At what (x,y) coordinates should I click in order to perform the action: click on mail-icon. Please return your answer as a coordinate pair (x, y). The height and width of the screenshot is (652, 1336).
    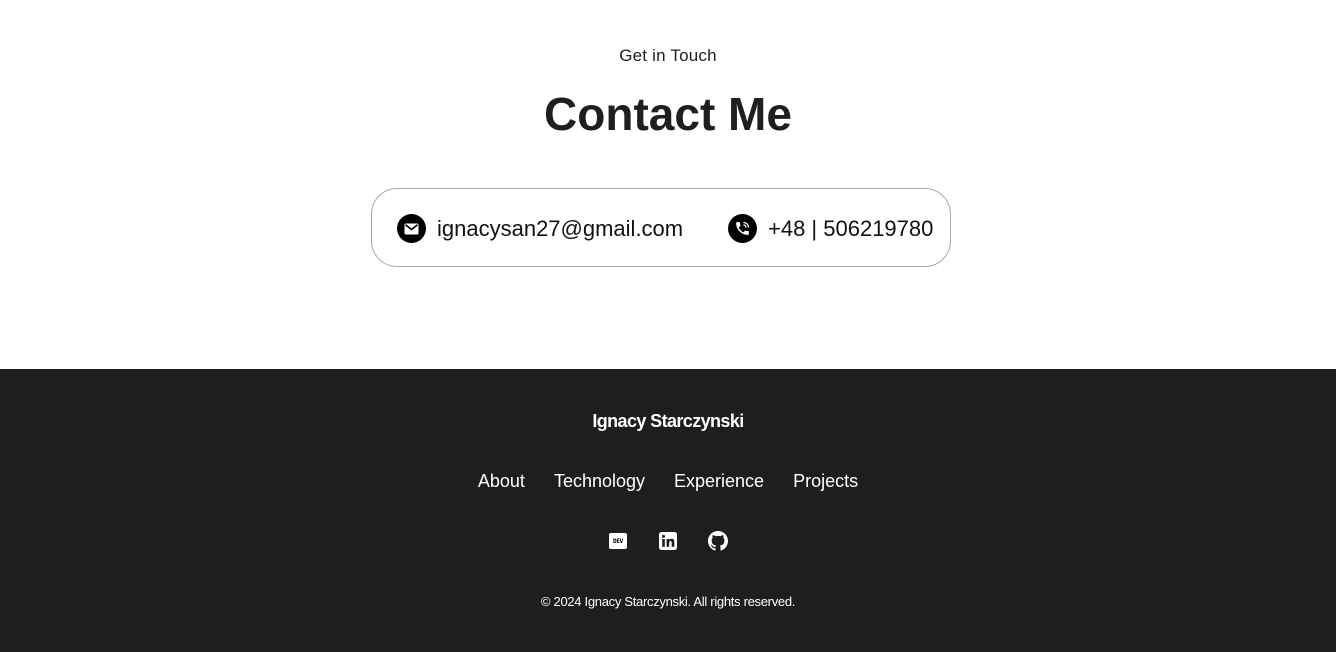
    Looking at the image, I should click on (411, 228).